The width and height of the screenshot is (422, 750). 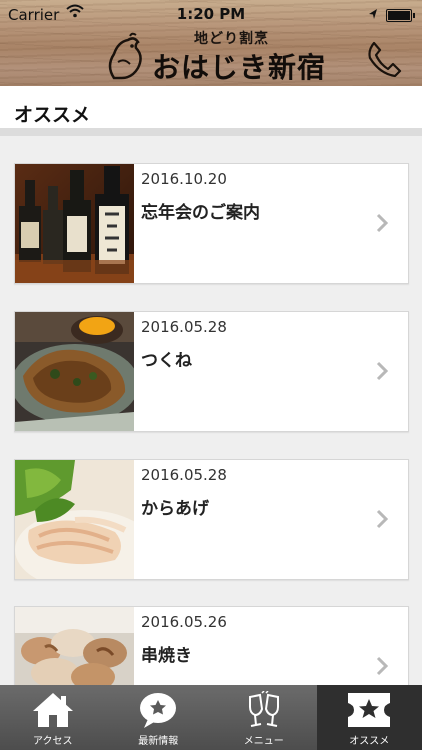 What do you see at coordinates (53, 712) in the screenshot?
I see `home-icon` at bounding box center [53, 712].